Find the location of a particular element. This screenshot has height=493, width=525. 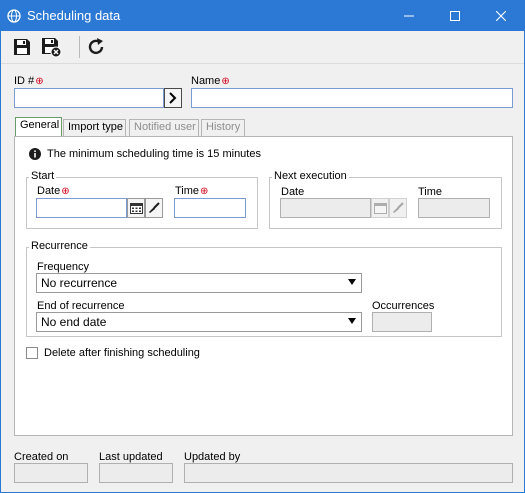

next-execution-clear-button is located at coordinates (398, 208).